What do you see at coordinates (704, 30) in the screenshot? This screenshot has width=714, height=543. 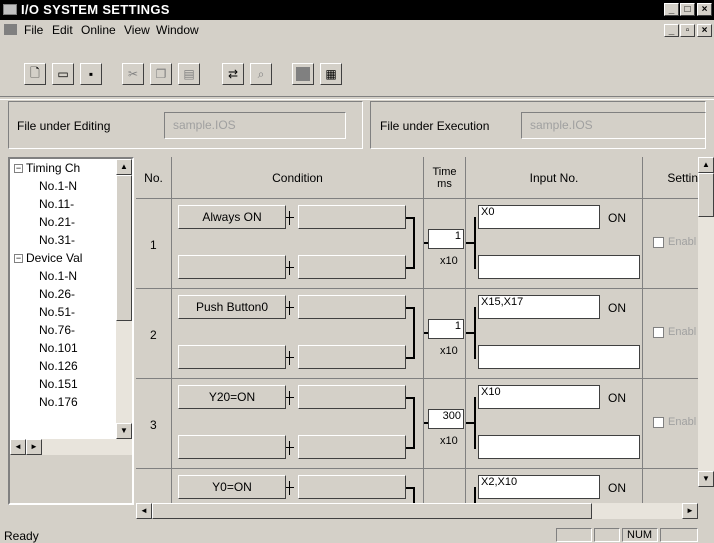 I see `doc-close-button: ×` at bounding box center [704, 30].